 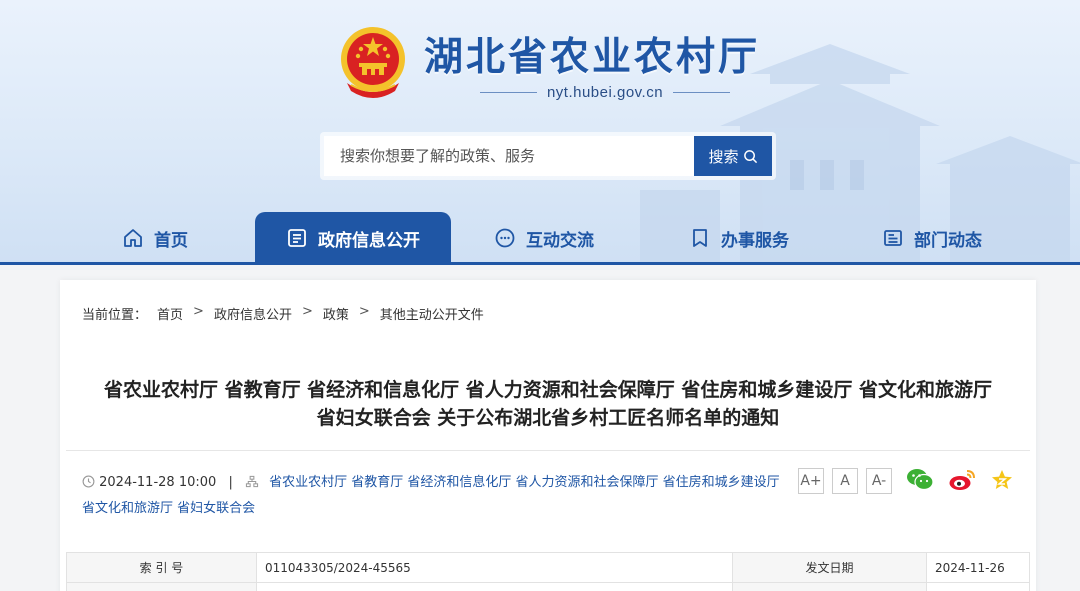 I want to click on nav-item-home: 首页, so click(x=155, y=238).